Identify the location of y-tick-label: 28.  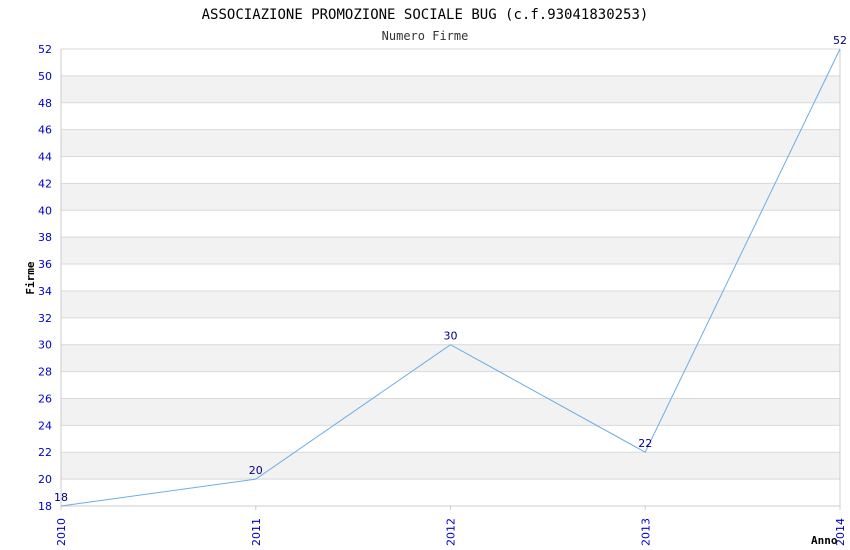
(45, 372).